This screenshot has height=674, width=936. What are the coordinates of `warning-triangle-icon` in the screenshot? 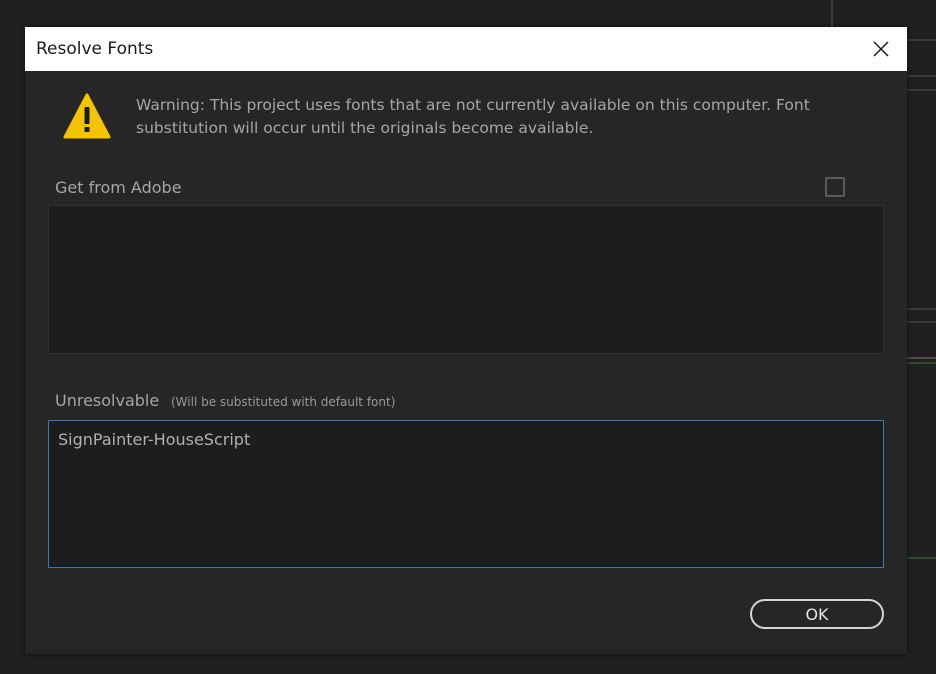 It's located at (87, 116).